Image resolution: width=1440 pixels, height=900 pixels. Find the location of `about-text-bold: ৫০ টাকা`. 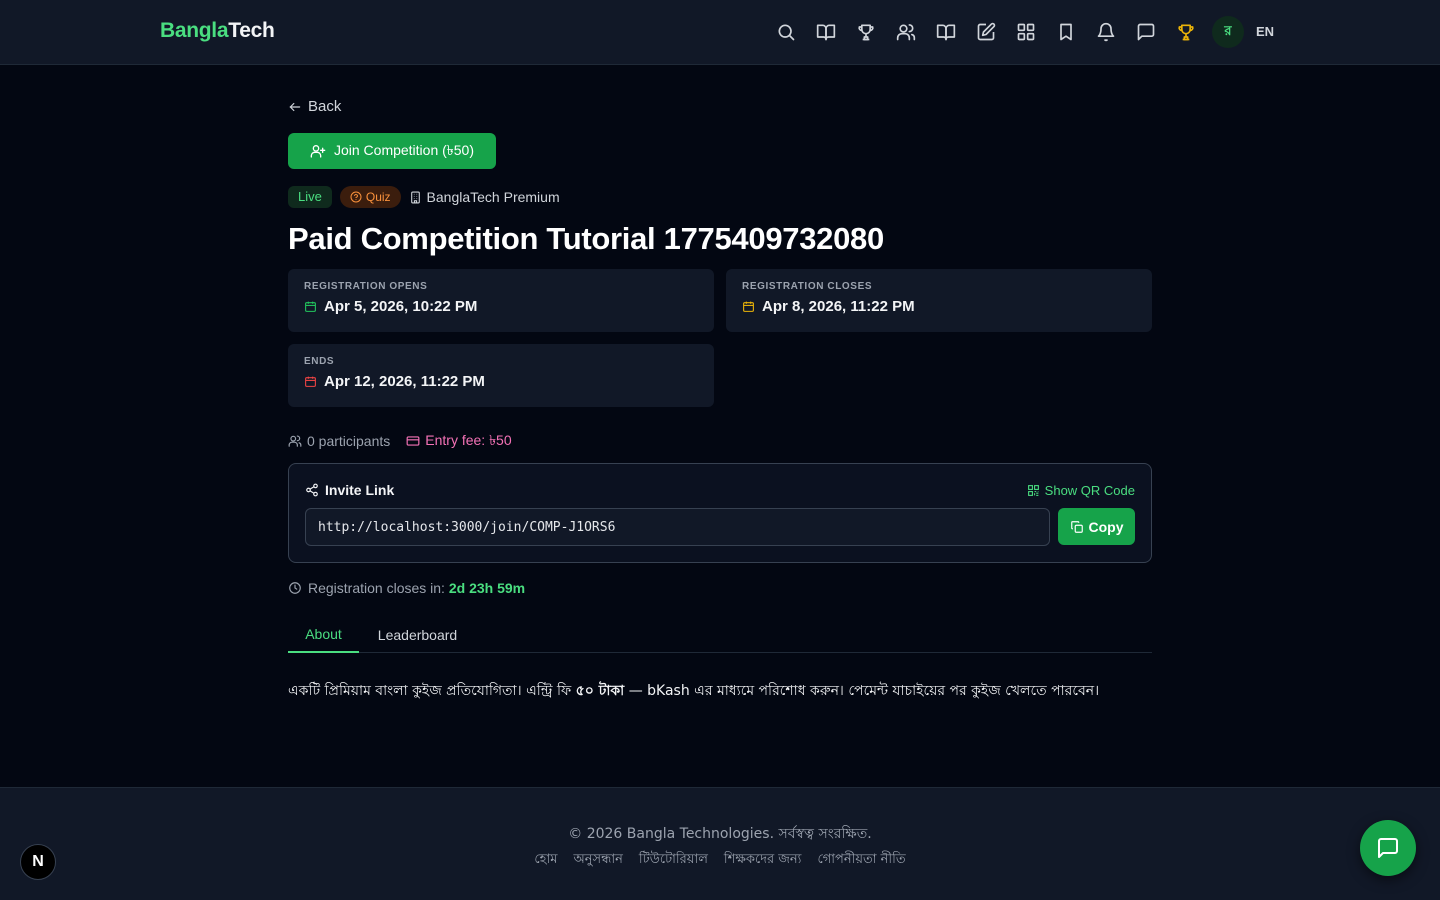

about-text-bold: ৫০ টাকা is located at coordinates (600, 691).